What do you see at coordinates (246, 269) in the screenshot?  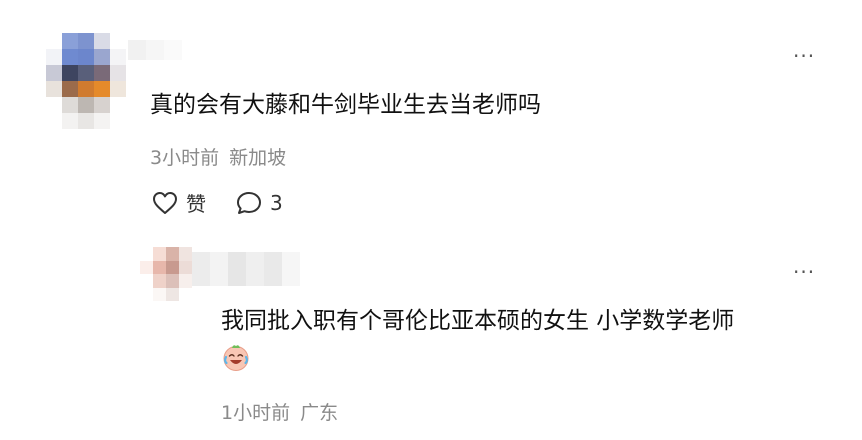 I see `reply-username-blurred` at bounding box center [246, 269].